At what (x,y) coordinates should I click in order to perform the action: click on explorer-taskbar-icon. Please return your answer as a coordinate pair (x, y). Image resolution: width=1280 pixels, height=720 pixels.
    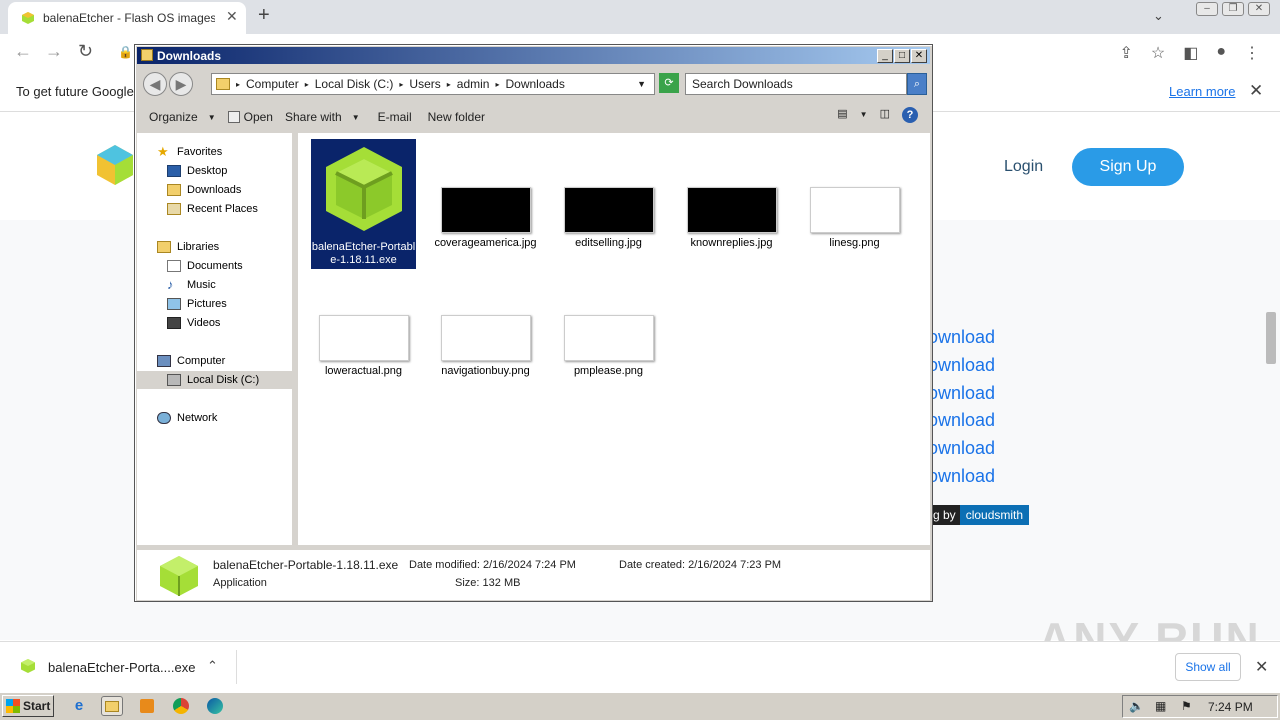
    Looking at the image, I should click on (112, 706).